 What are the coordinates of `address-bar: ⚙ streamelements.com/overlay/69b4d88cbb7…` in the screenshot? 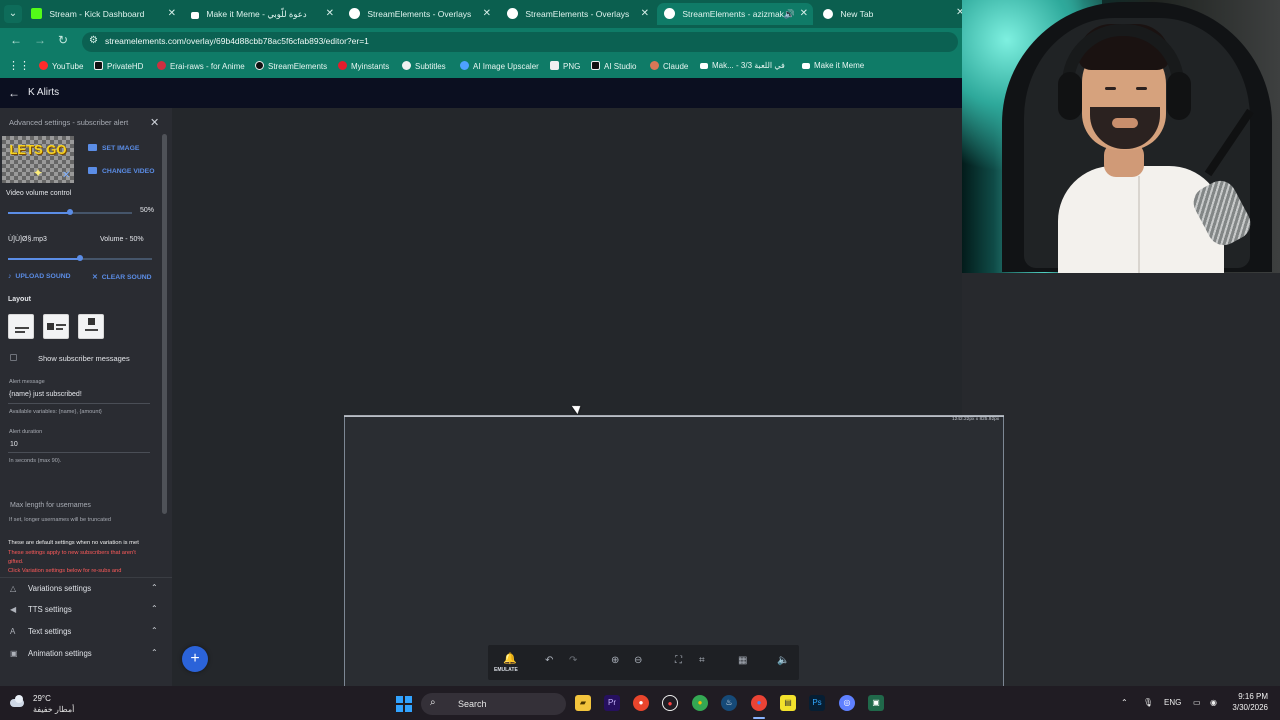 It's located at (520, 42).